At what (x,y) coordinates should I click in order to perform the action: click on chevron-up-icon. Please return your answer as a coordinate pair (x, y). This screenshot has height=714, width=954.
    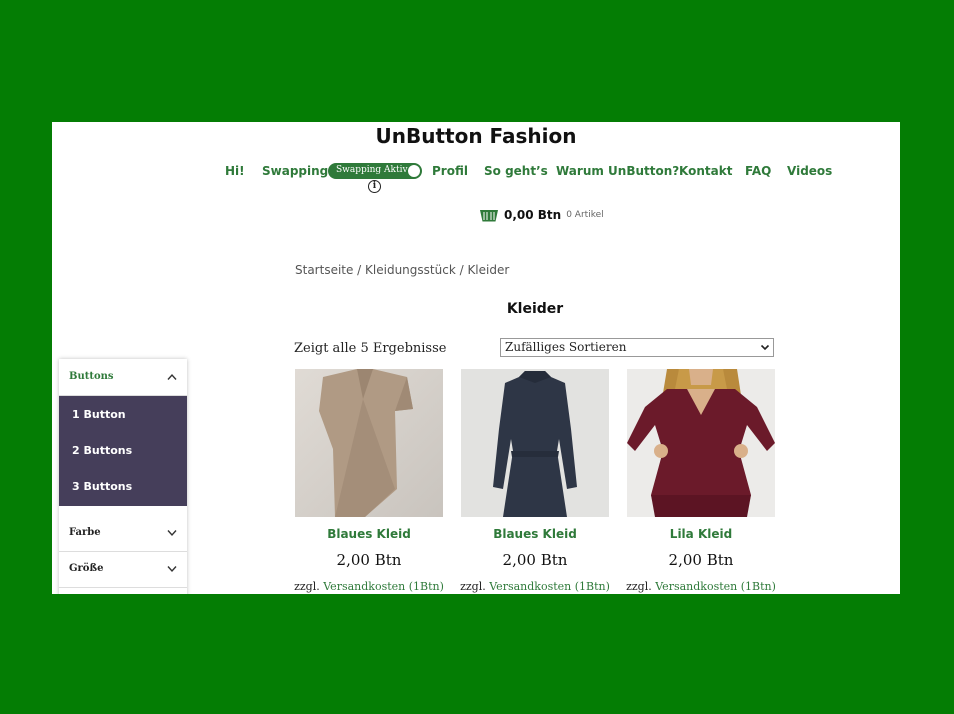
    Looking at the image, I should click on (172, 376).